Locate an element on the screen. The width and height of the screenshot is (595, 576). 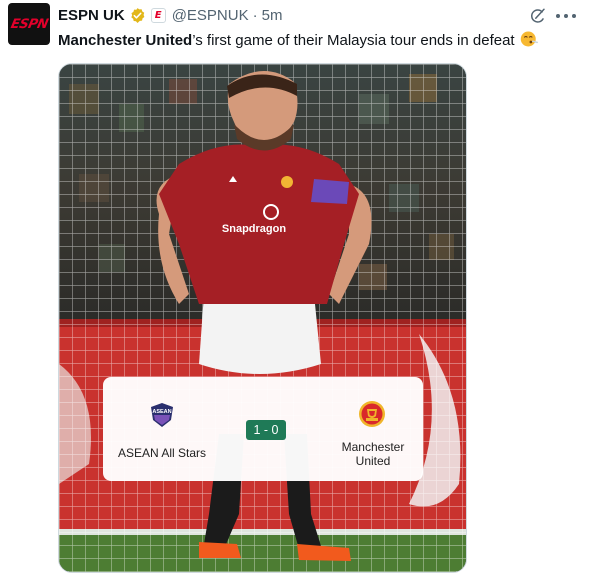
timestamp: 5m is located at coordinates (272, 15).